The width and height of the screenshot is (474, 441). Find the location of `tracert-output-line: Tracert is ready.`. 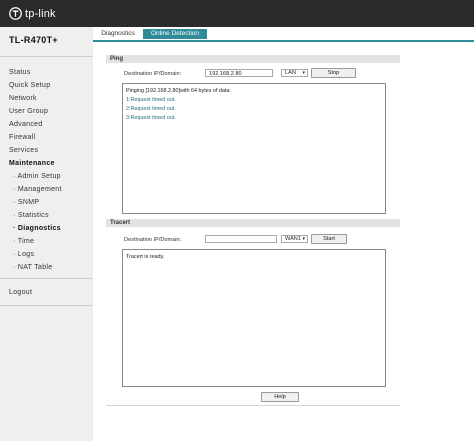

tracert-output-line: Tracert is ready. is located at coordinates (145, 257).